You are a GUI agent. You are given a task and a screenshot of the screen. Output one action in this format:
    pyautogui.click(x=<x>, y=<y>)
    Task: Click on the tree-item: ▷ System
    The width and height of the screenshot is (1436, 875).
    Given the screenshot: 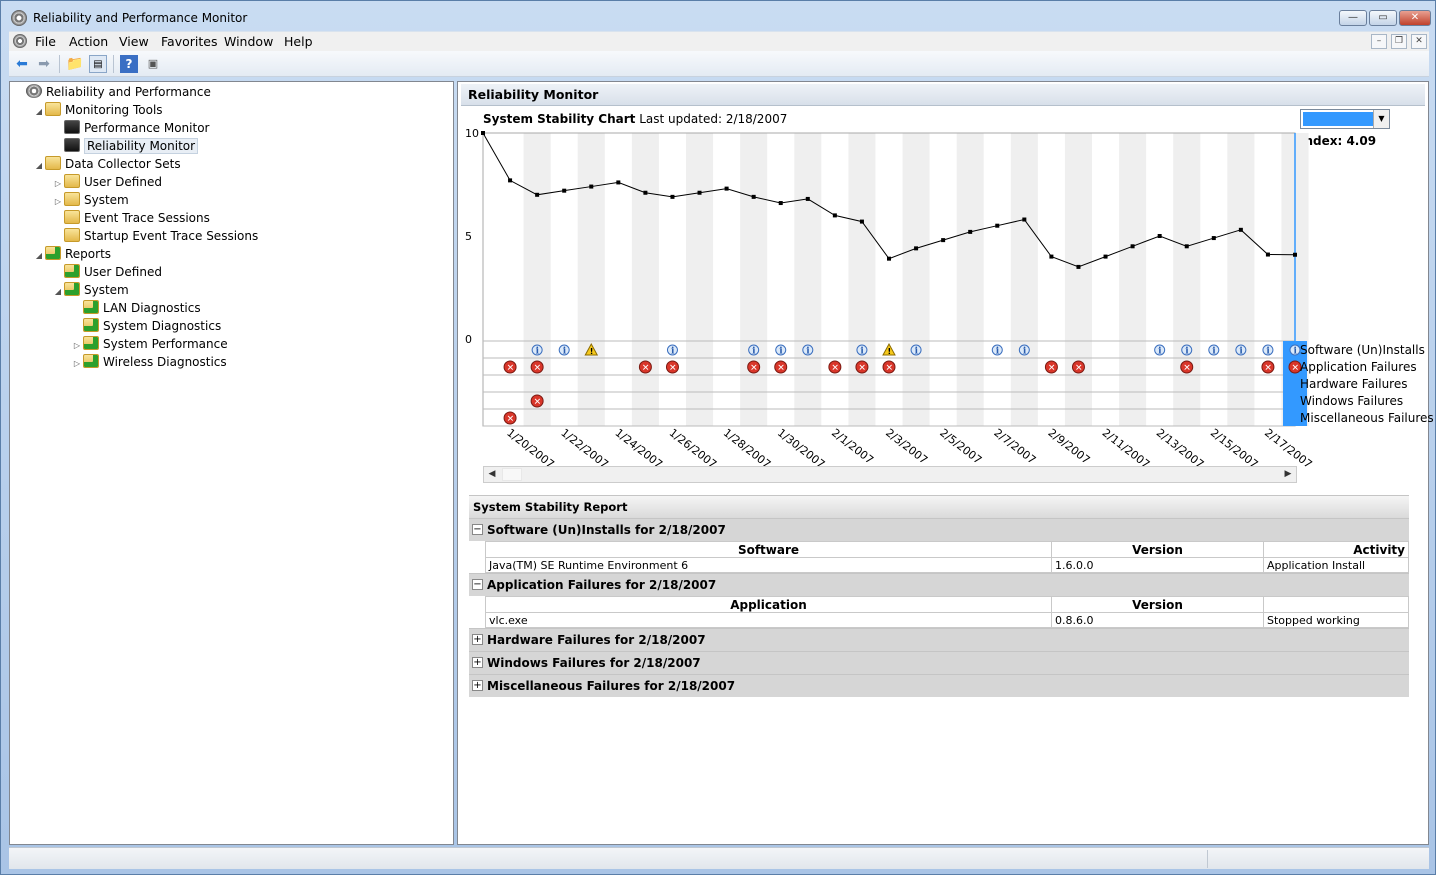 What is the action you would take?
    pyautogui.click(x=90, y=200)
    